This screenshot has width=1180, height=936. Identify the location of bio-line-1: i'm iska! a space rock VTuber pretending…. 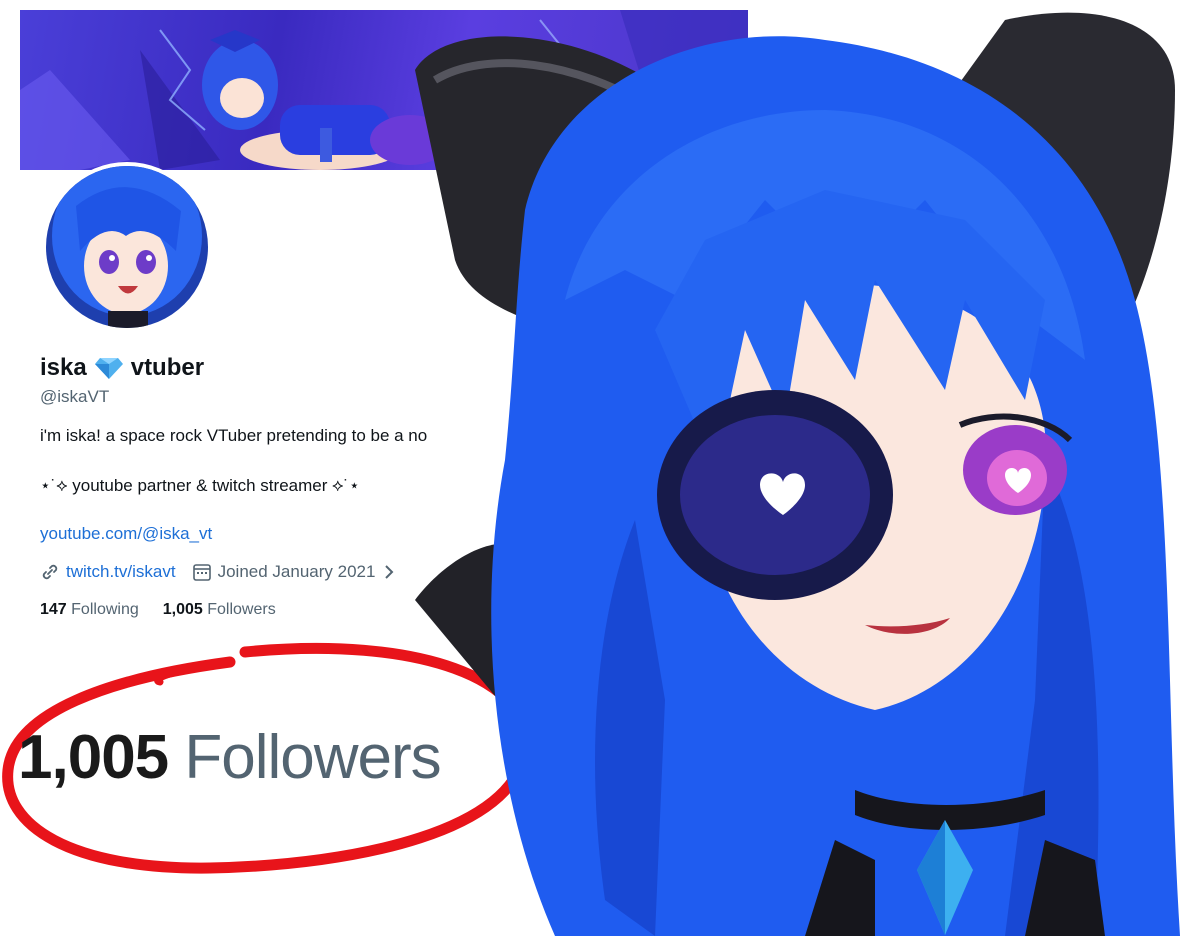
(234, 435).